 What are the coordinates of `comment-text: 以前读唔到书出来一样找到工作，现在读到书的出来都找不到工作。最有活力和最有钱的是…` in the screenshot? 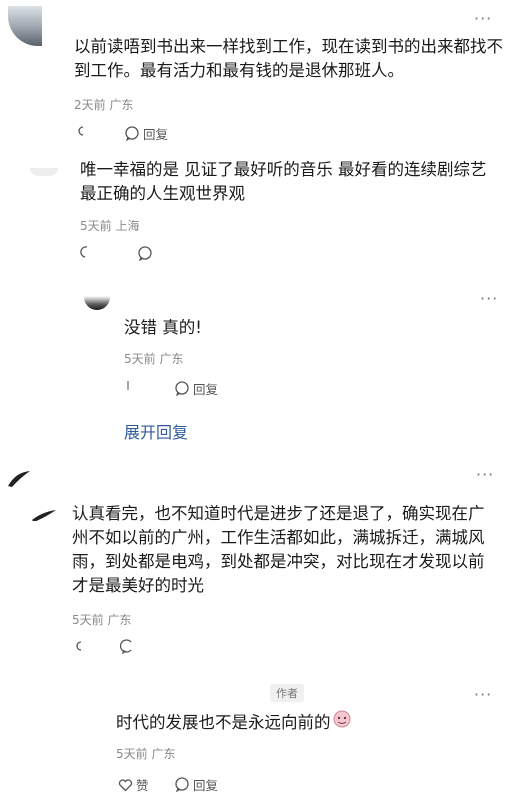 It's located at (288, 58).